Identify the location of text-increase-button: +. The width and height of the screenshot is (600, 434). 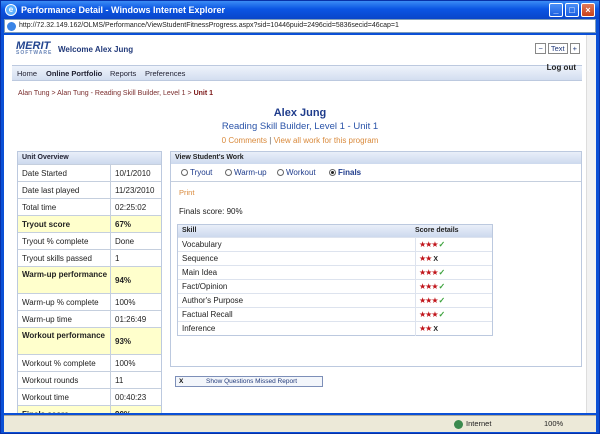
(574, 48).